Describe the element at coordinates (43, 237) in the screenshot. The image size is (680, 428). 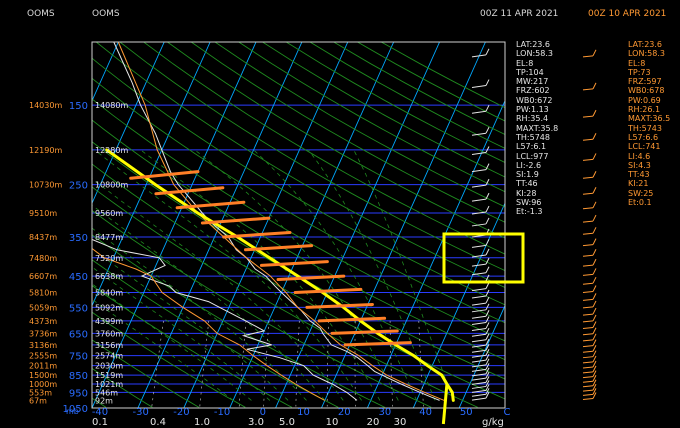
I see `height-label-previous: 8437m` at that location.